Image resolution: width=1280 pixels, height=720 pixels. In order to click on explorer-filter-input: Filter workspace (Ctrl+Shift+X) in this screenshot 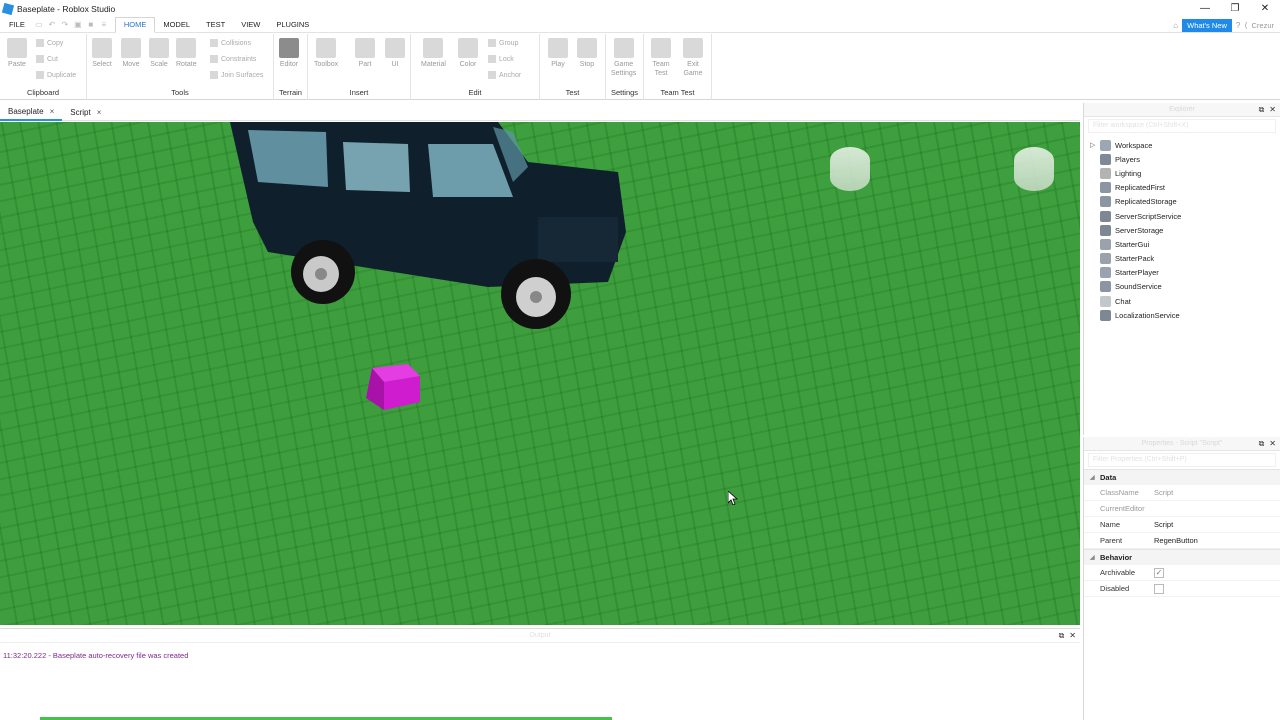, I will do `click(1182, 126)`.